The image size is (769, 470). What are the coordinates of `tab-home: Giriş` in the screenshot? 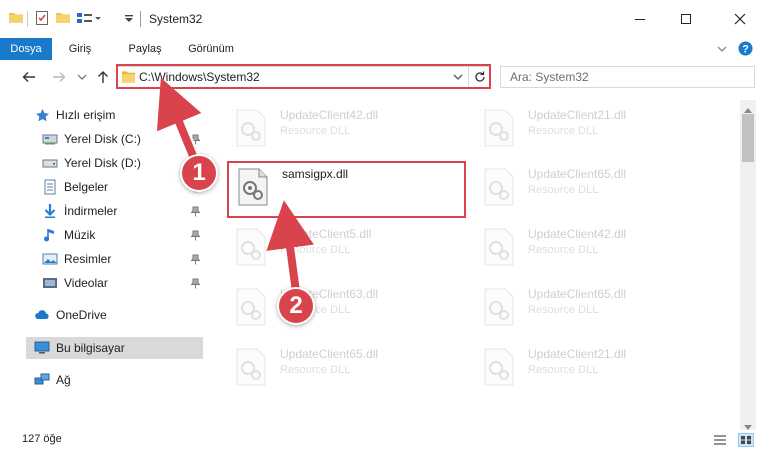 It's located at (80, 49).